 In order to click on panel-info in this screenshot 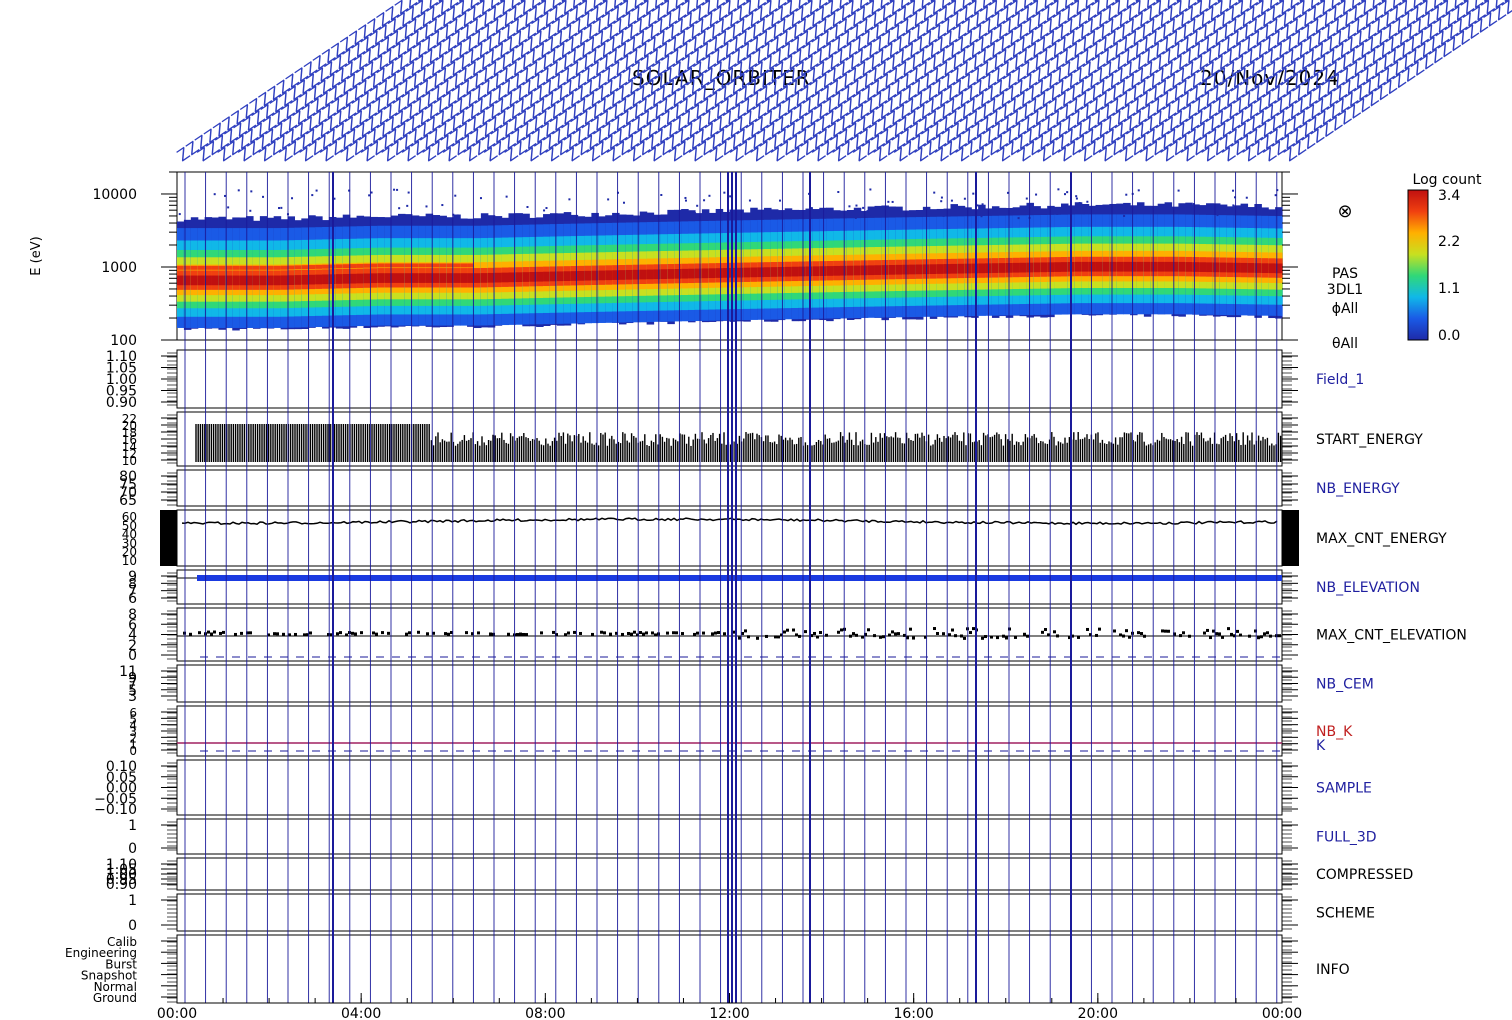, I will do `click(729, 969)`.